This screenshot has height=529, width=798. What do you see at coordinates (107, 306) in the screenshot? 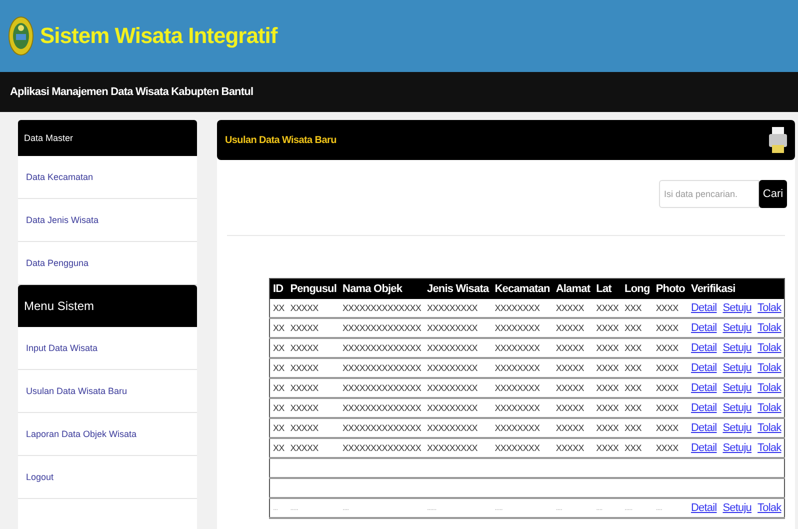
I see `sidebar-heading: Menu Sistem` at bounding box center [107, 306].